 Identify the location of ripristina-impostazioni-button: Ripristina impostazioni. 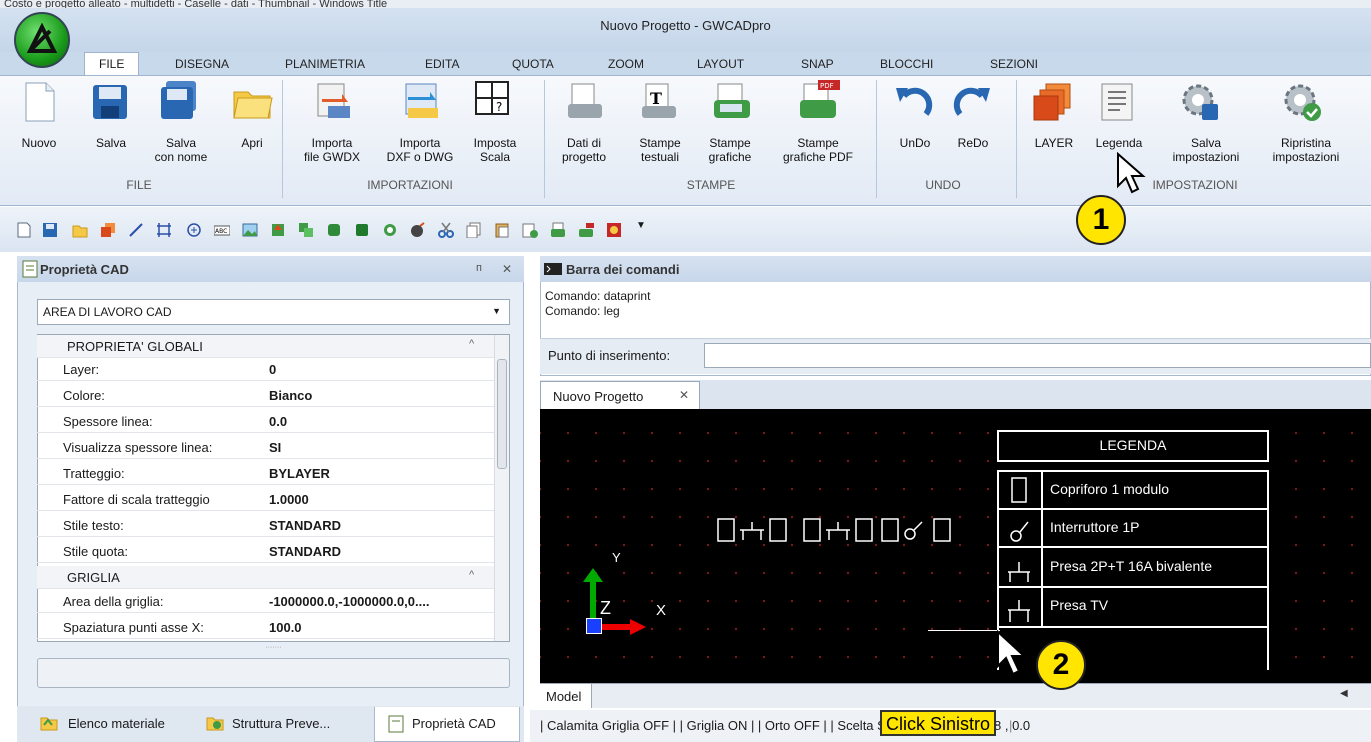
(1306, 122).